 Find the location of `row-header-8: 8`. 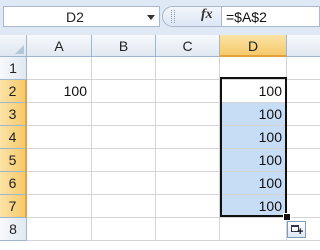

row-header-8: 8 is located at coordinates (13, 229).